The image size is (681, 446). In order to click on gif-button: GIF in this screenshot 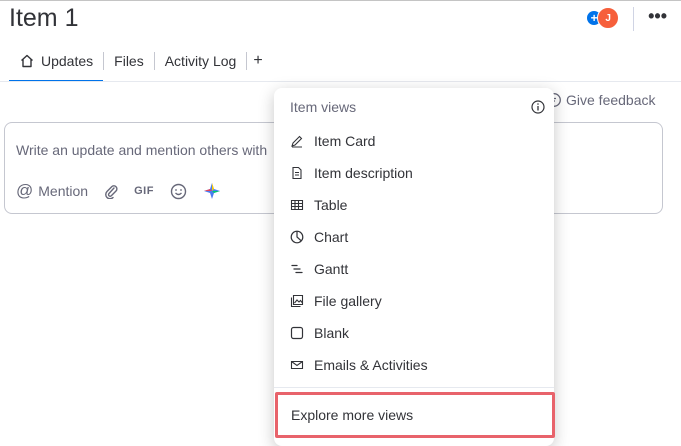, I will do `click(144, 191)`.